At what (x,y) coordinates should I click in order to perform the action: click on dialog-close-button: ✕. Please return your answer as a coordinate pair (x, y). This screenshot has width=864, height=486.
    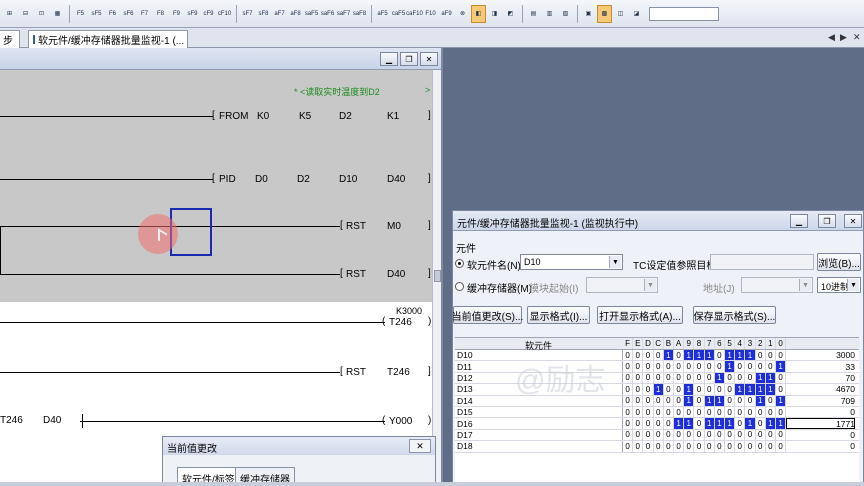
    Looking at the image, I should click on (420, 446).